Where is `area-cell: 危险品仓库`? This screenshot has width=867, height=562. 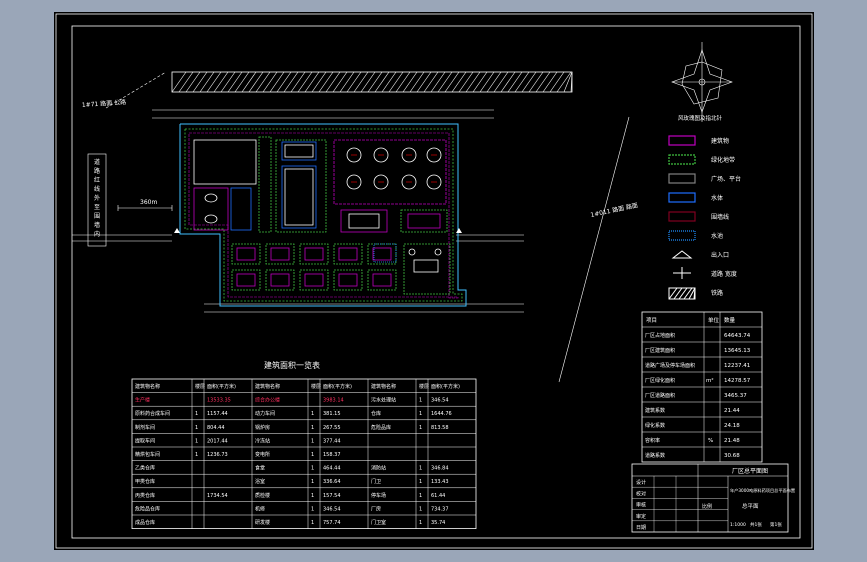 area-cell: 危险品仓库 is located at coordinates (147, 508).